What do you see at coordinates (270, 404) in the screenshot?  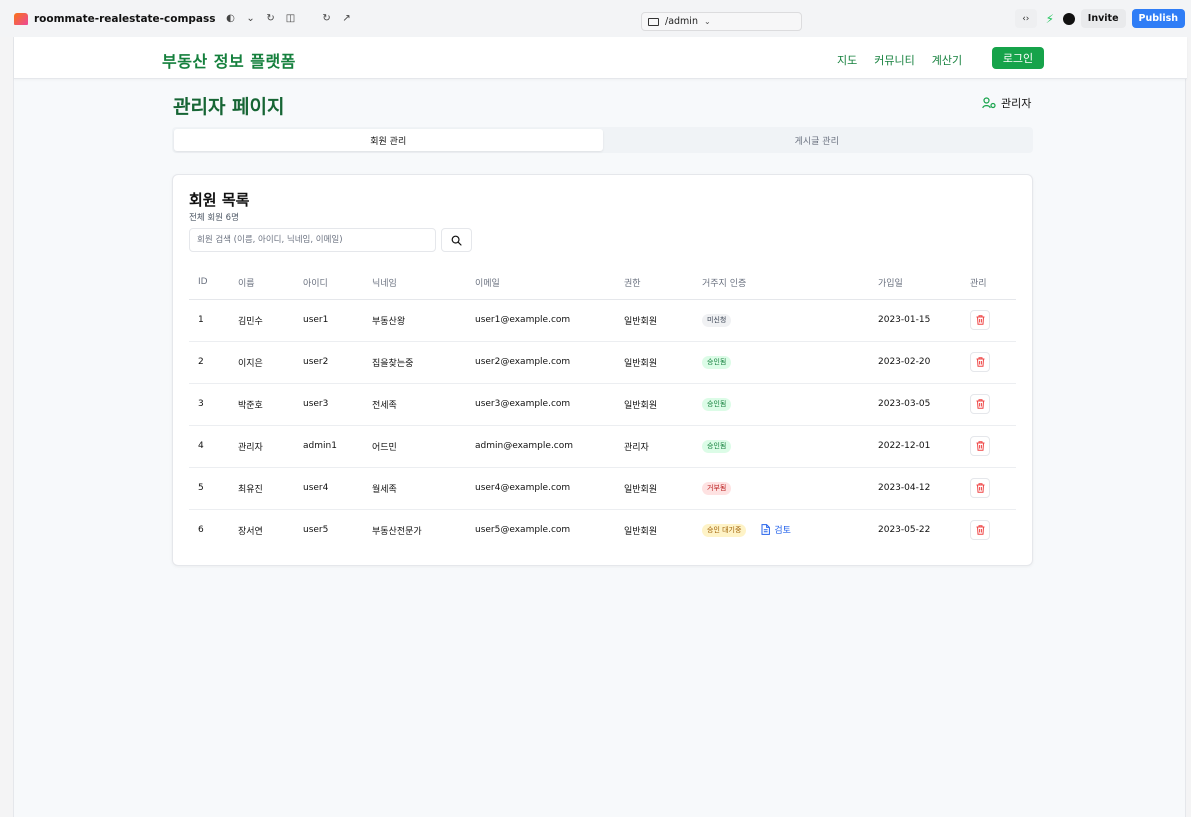 I see `cell-name: 박준호` at bounding box center [270, 404].